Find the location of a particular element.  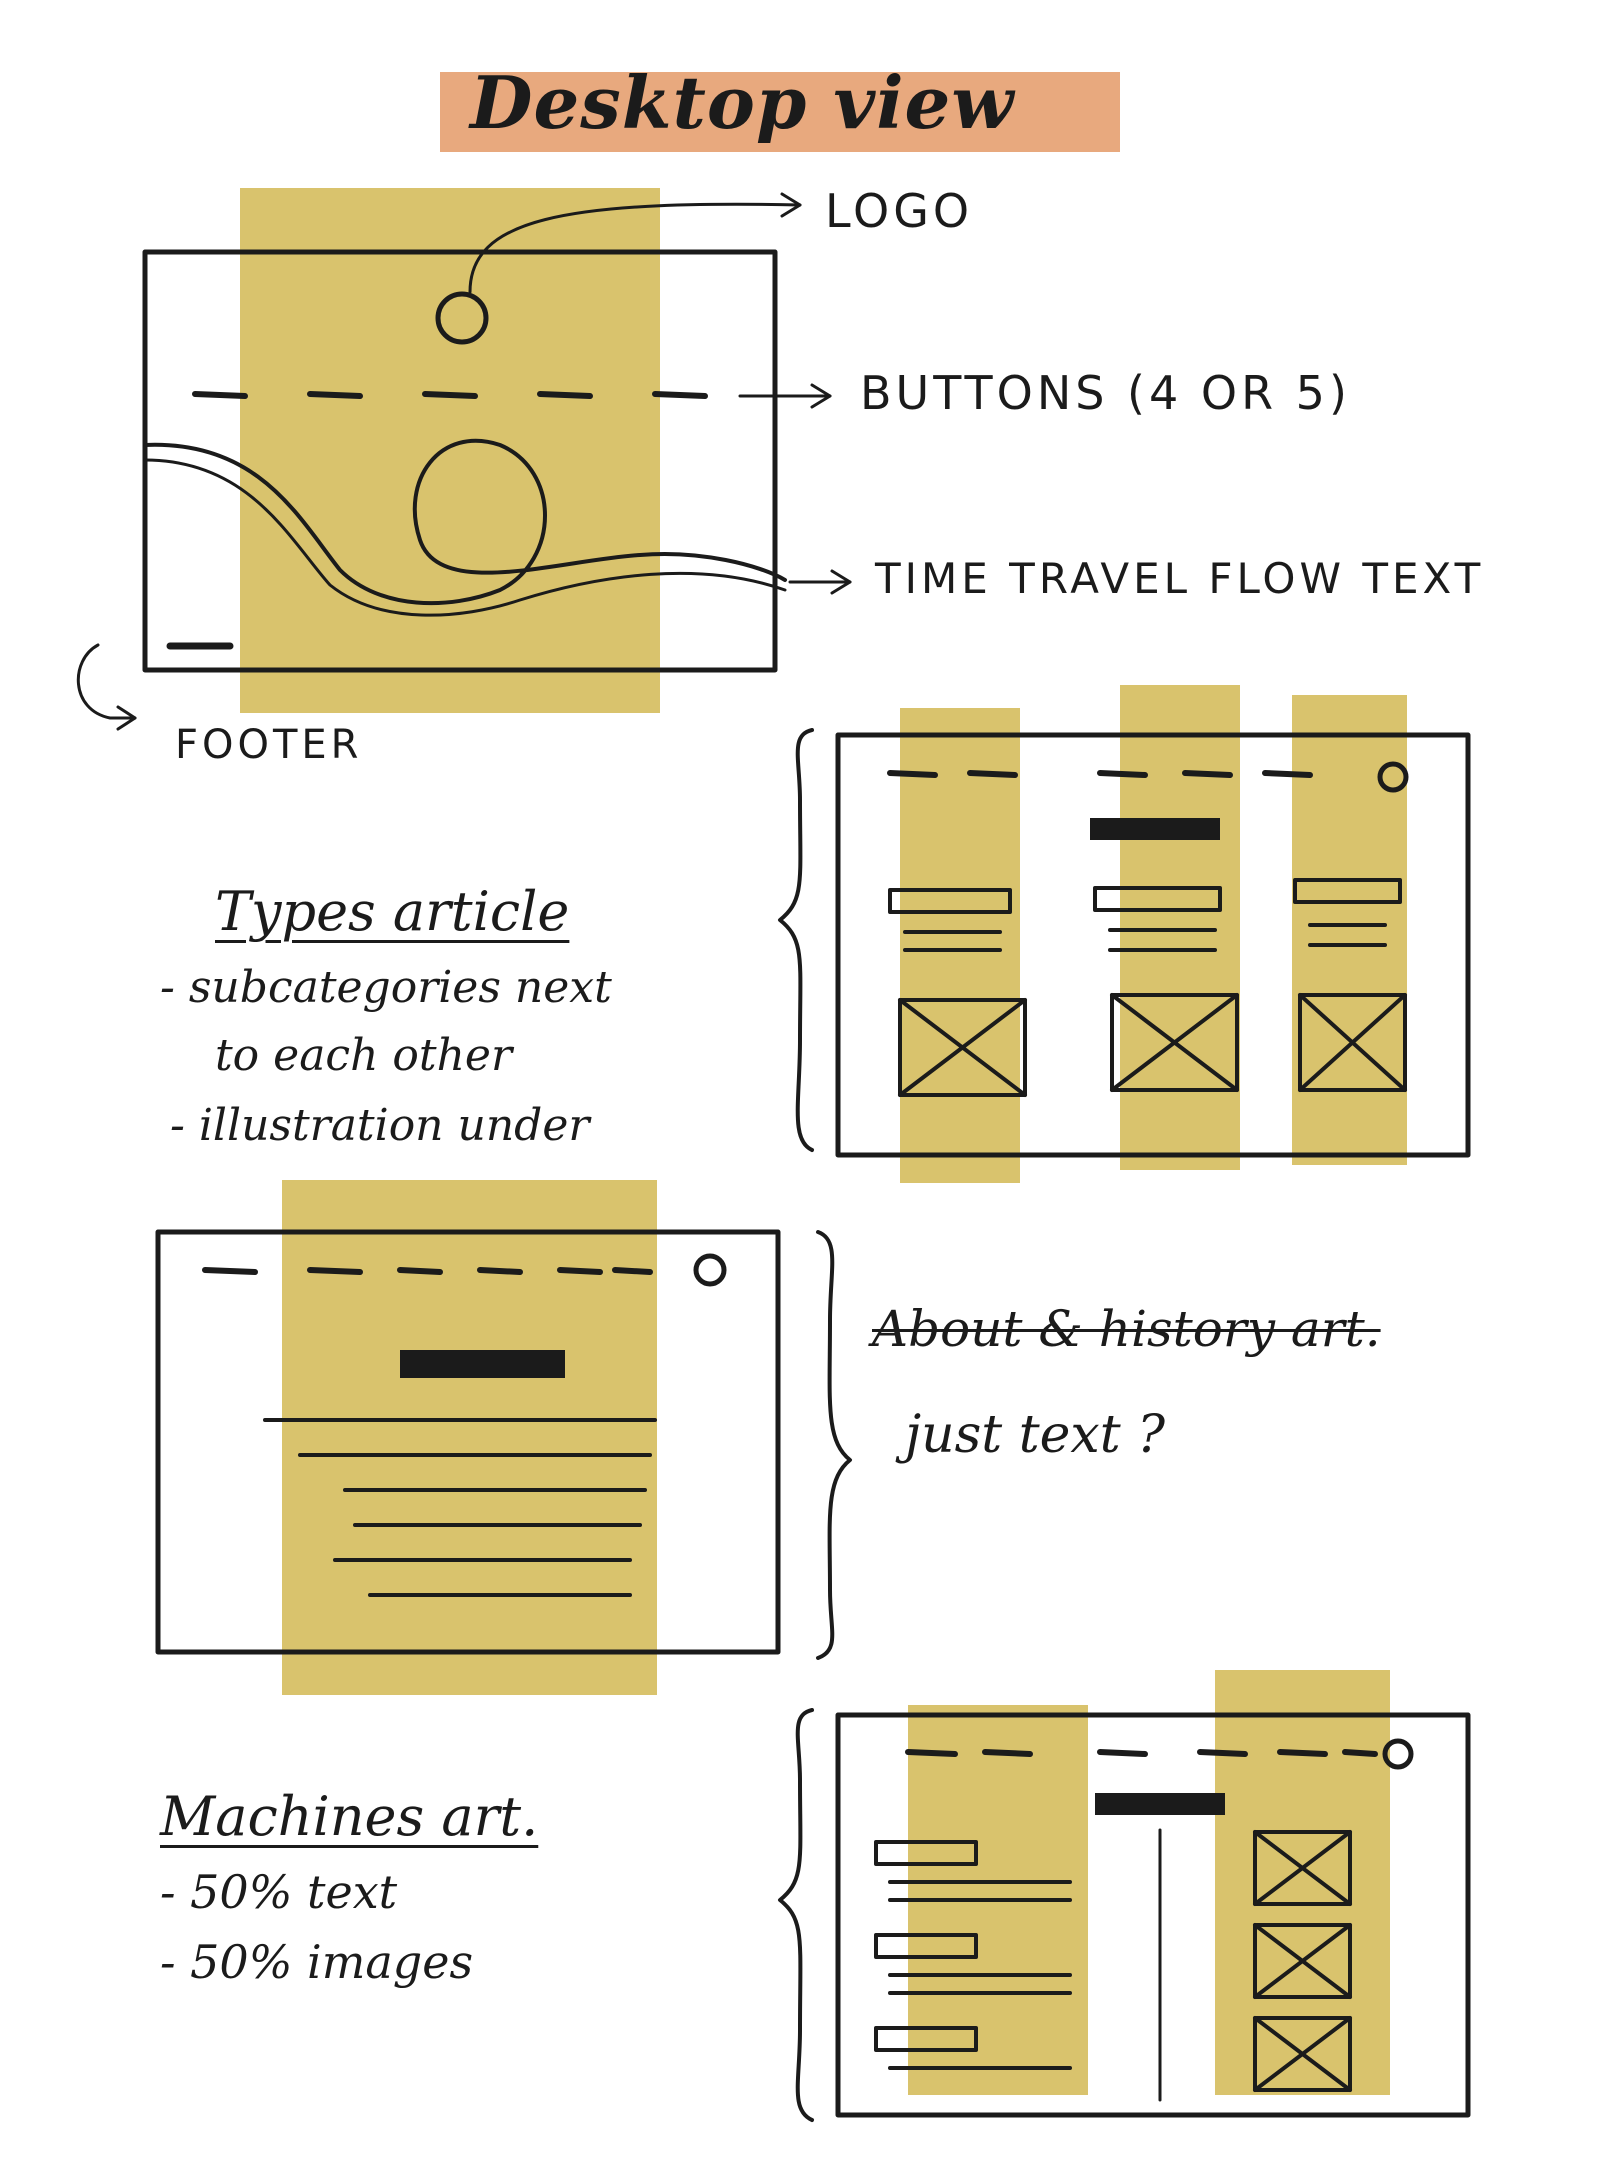

types-article-note-1: - subcategories next is located at coordinates (386, 987).